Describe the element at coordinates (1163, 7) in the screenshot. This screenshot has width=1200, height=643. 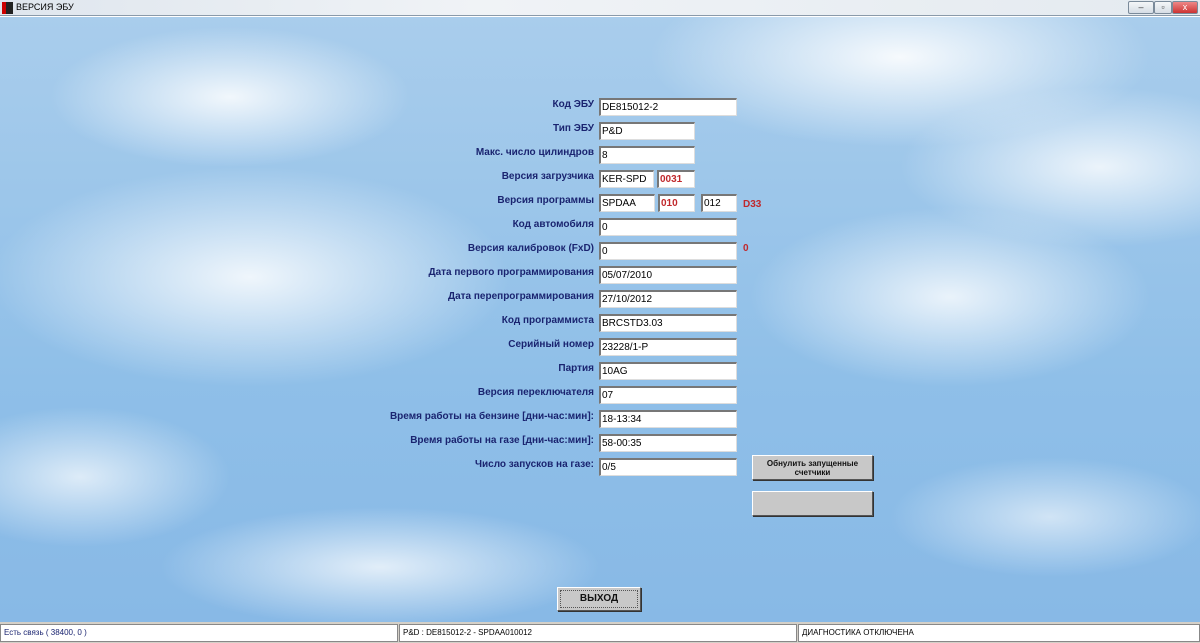
I see `maximize-button: ▫` at that location.